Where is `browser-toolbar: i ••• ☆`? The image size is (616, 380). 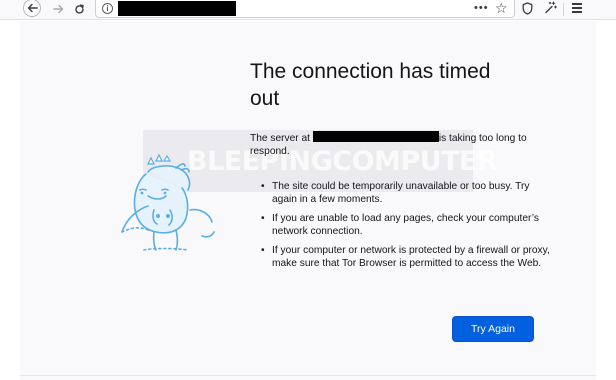 browser-toolbar: i ••• ☆ is located at coordinates (308, 10).